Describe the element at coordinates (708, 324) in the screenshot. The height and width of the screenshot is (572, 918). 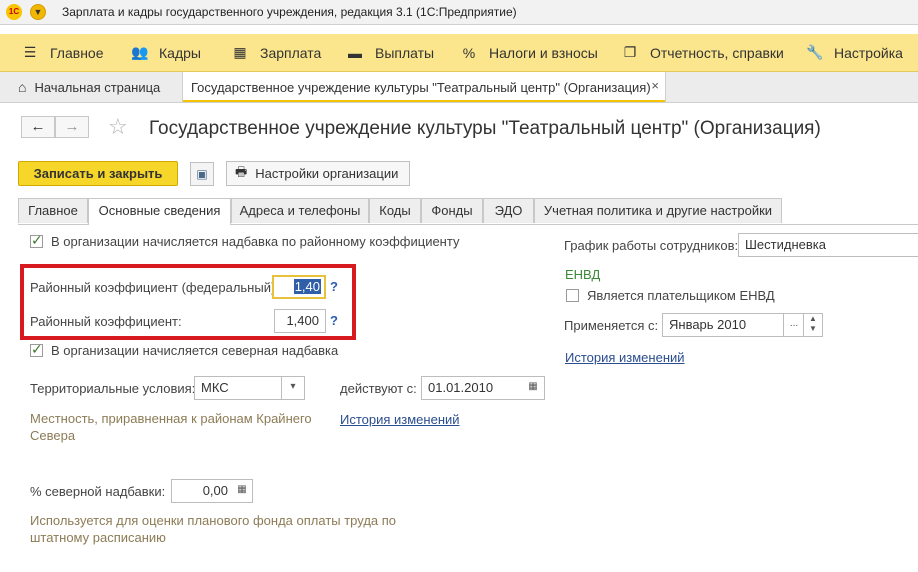
I see `applied-from-value: Январь 2010` at that location.